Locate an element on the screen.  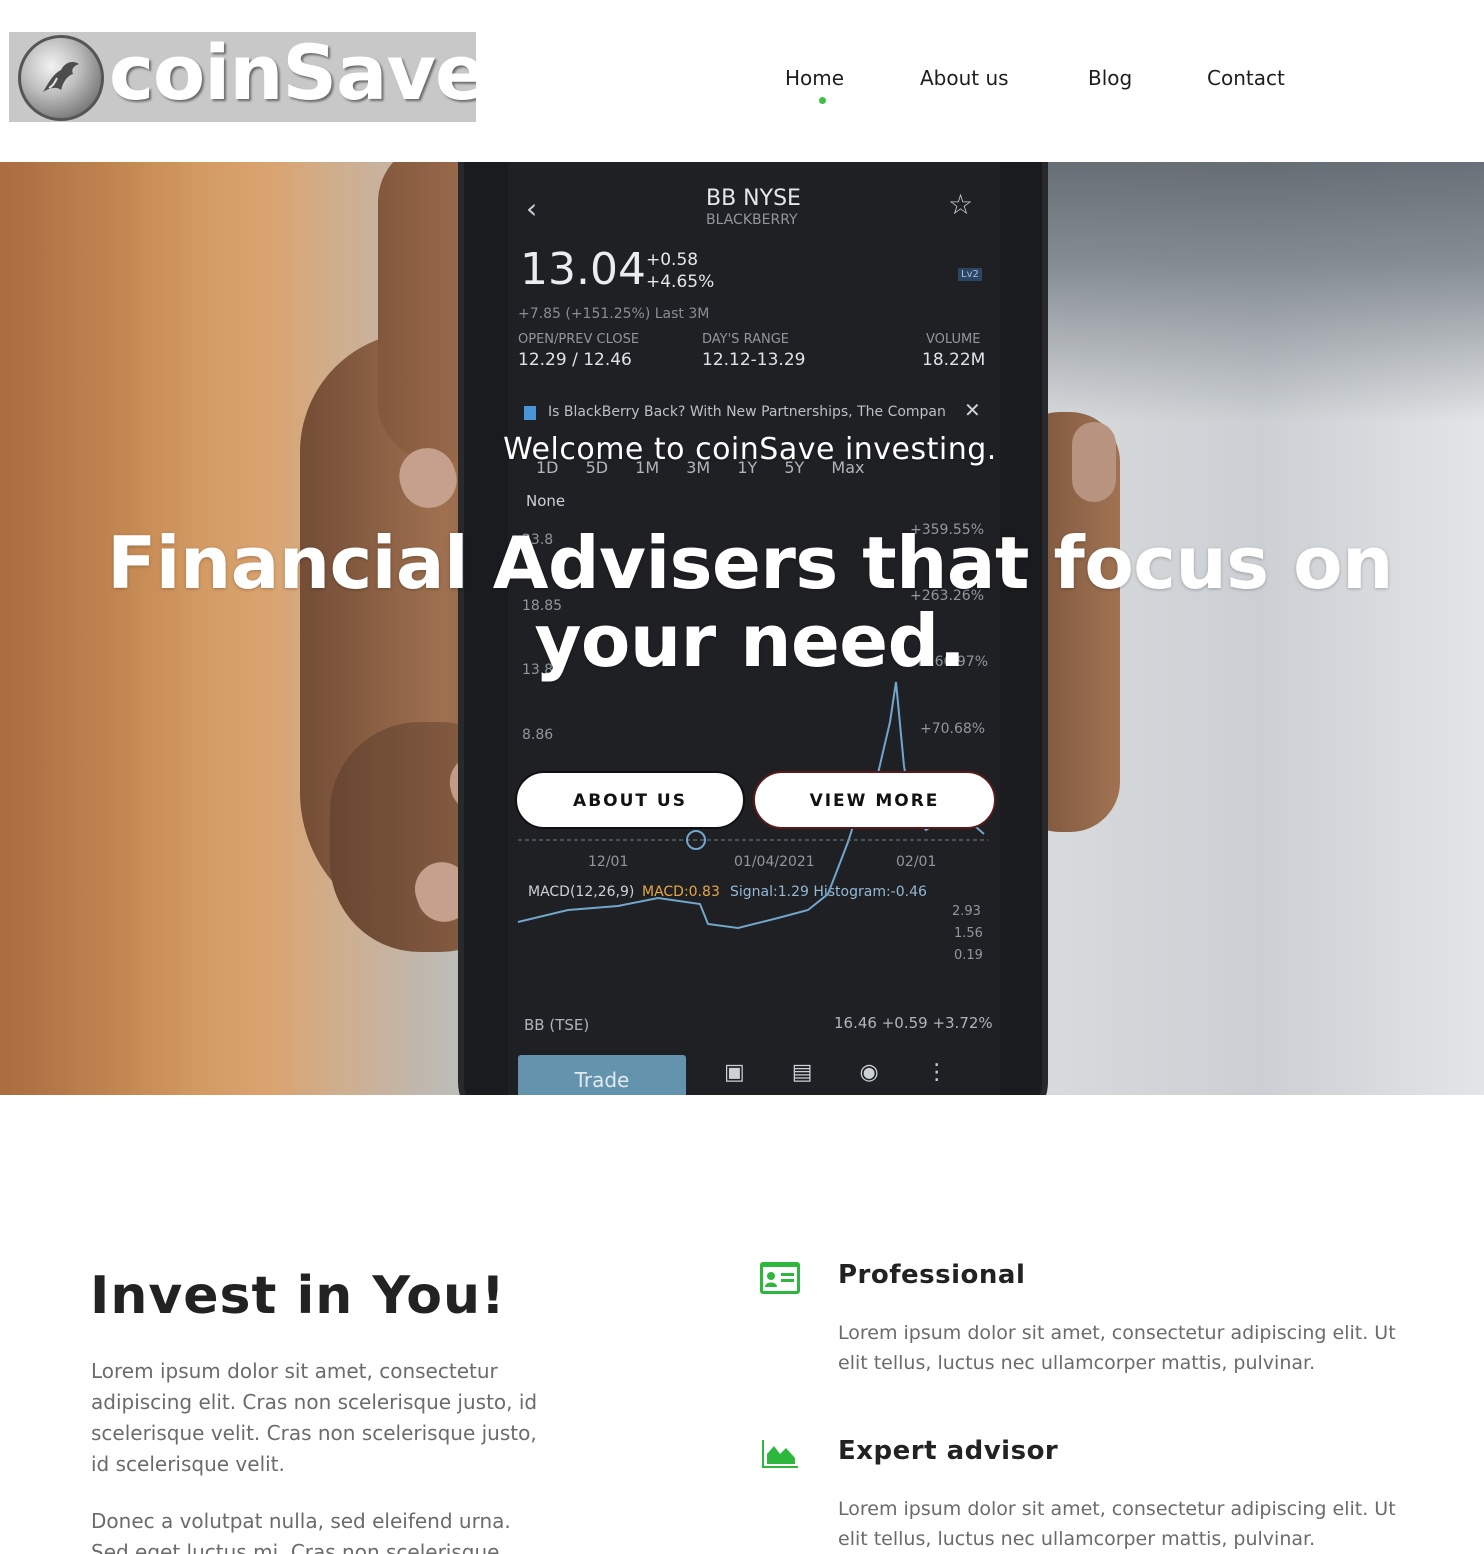
area-chart-icon is located at coordinates (780, 1456).